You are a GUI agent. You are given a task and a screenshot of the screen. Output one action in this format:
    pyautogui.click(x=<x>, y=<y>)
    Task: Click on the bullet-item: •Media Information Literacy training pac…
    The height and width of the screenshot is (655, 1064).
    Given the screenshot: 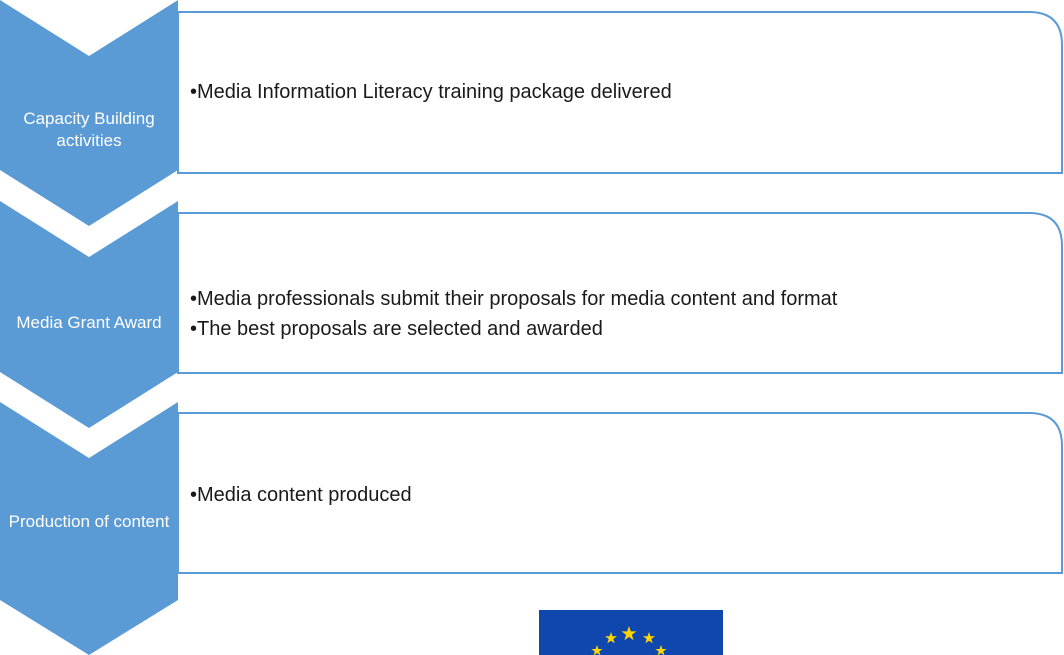 What is the action you would take?
    pyautogui.click(x=431, y=92)
    